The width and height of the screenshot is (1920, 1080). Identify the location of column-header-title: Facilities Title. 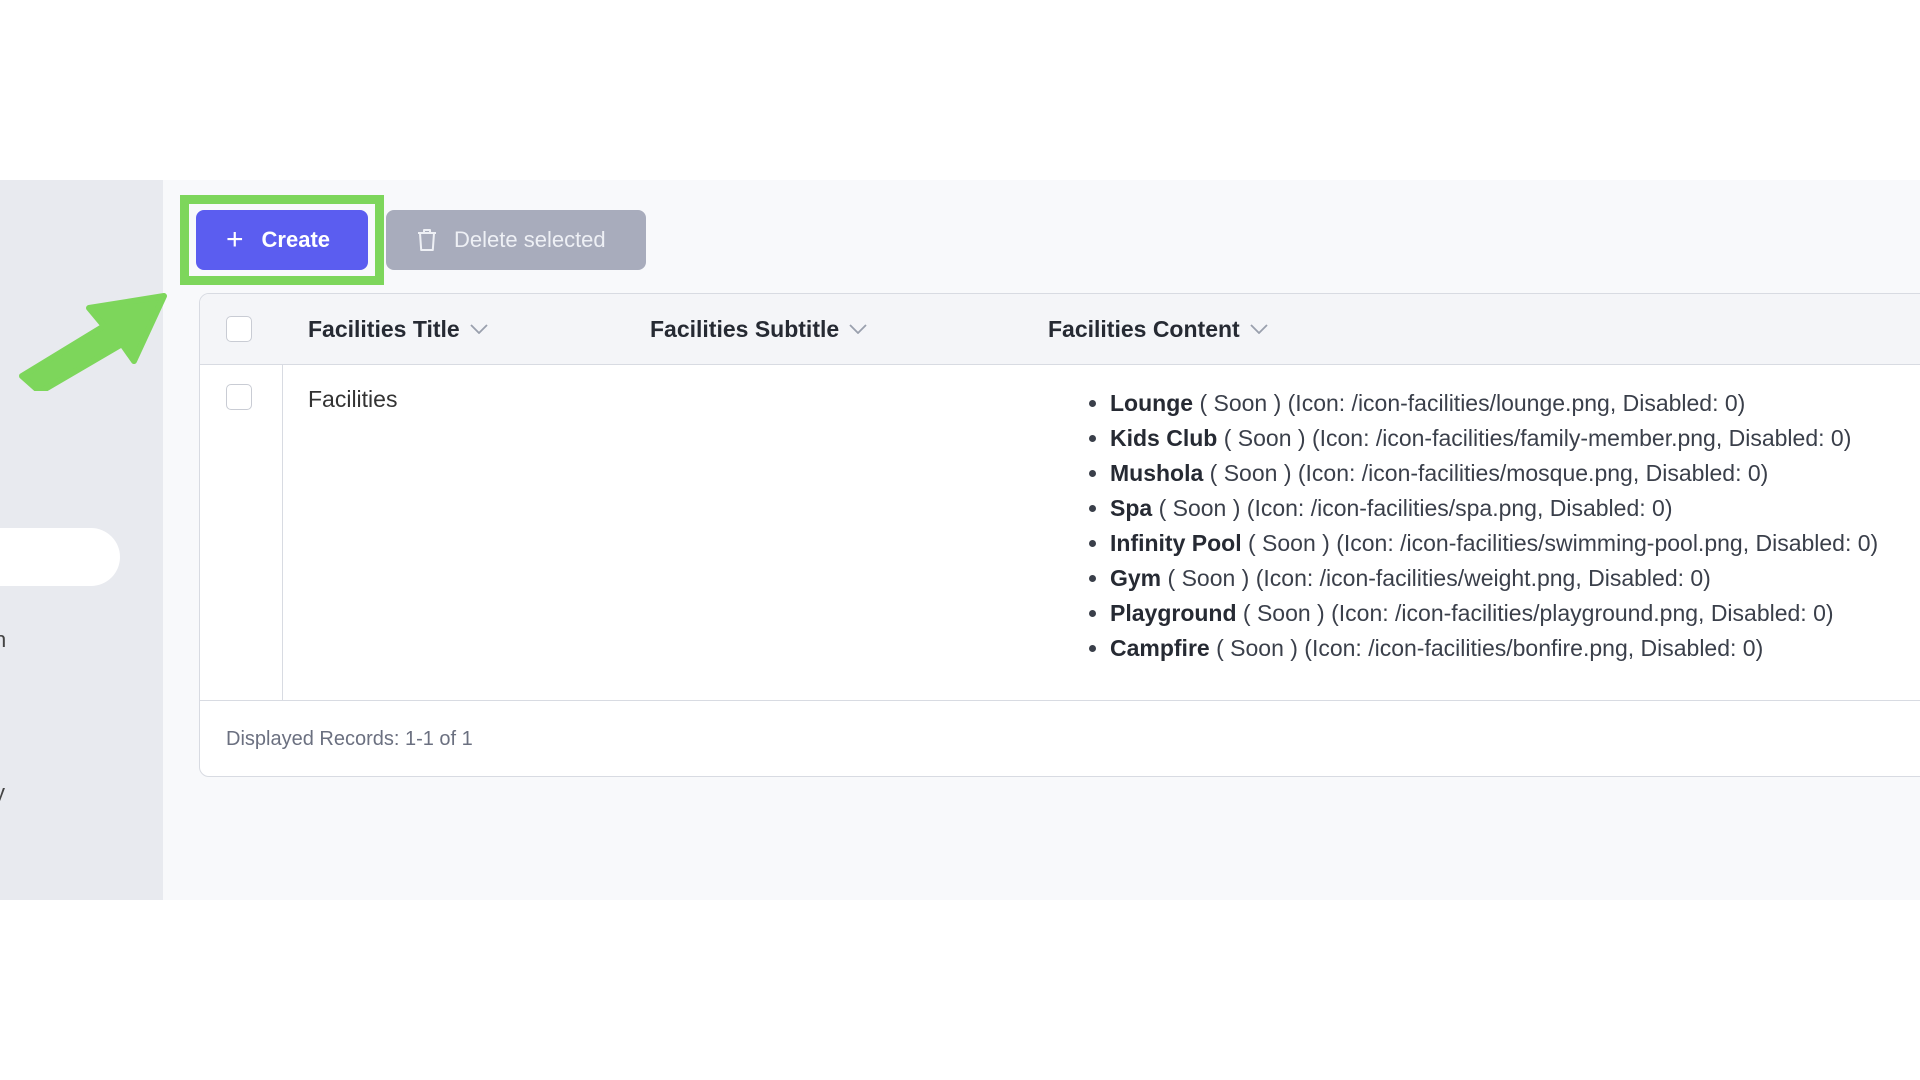
(398, 329).